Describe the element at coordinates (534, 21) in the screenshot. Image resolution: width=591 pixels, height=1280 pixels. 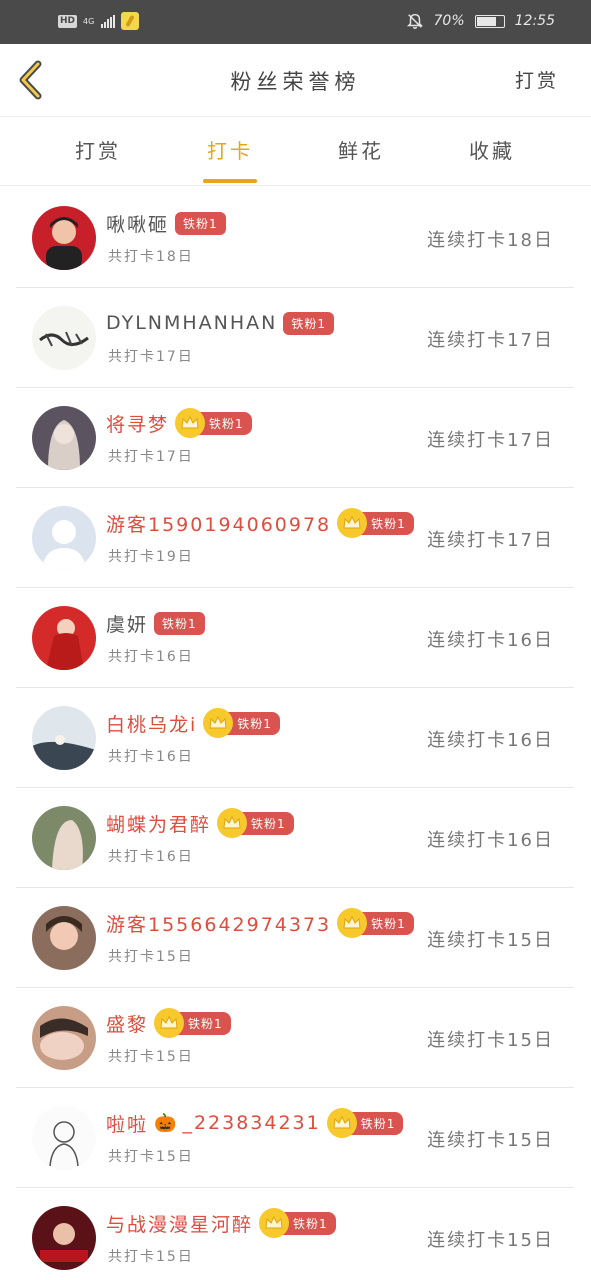
I see `clock: 12:55` at that location.